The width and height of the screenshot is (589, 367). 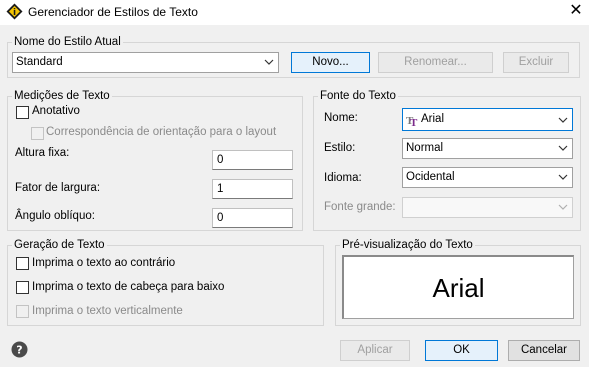 What do you see at coordinates (145, 62) in the screenshot?
I see `current-style-select: Standard` at bounding box center [145, 62].